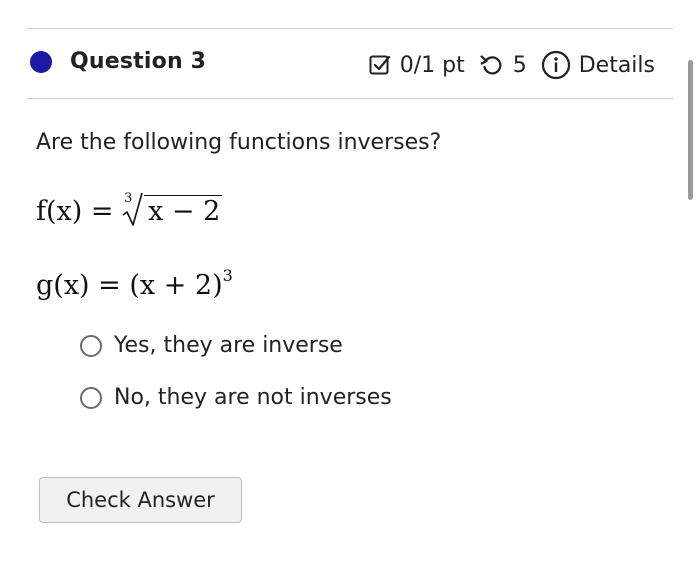 This screenshot has width=700, height=573. I want to click on option-yes-label: Yes, they are inverse, so click(228, 345).